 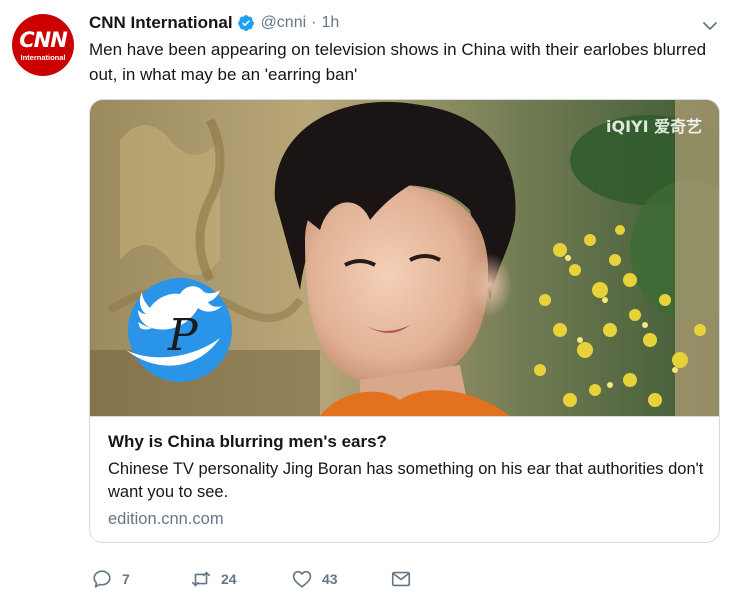 I want to click on heart-icon, so click(x=302, y=579).